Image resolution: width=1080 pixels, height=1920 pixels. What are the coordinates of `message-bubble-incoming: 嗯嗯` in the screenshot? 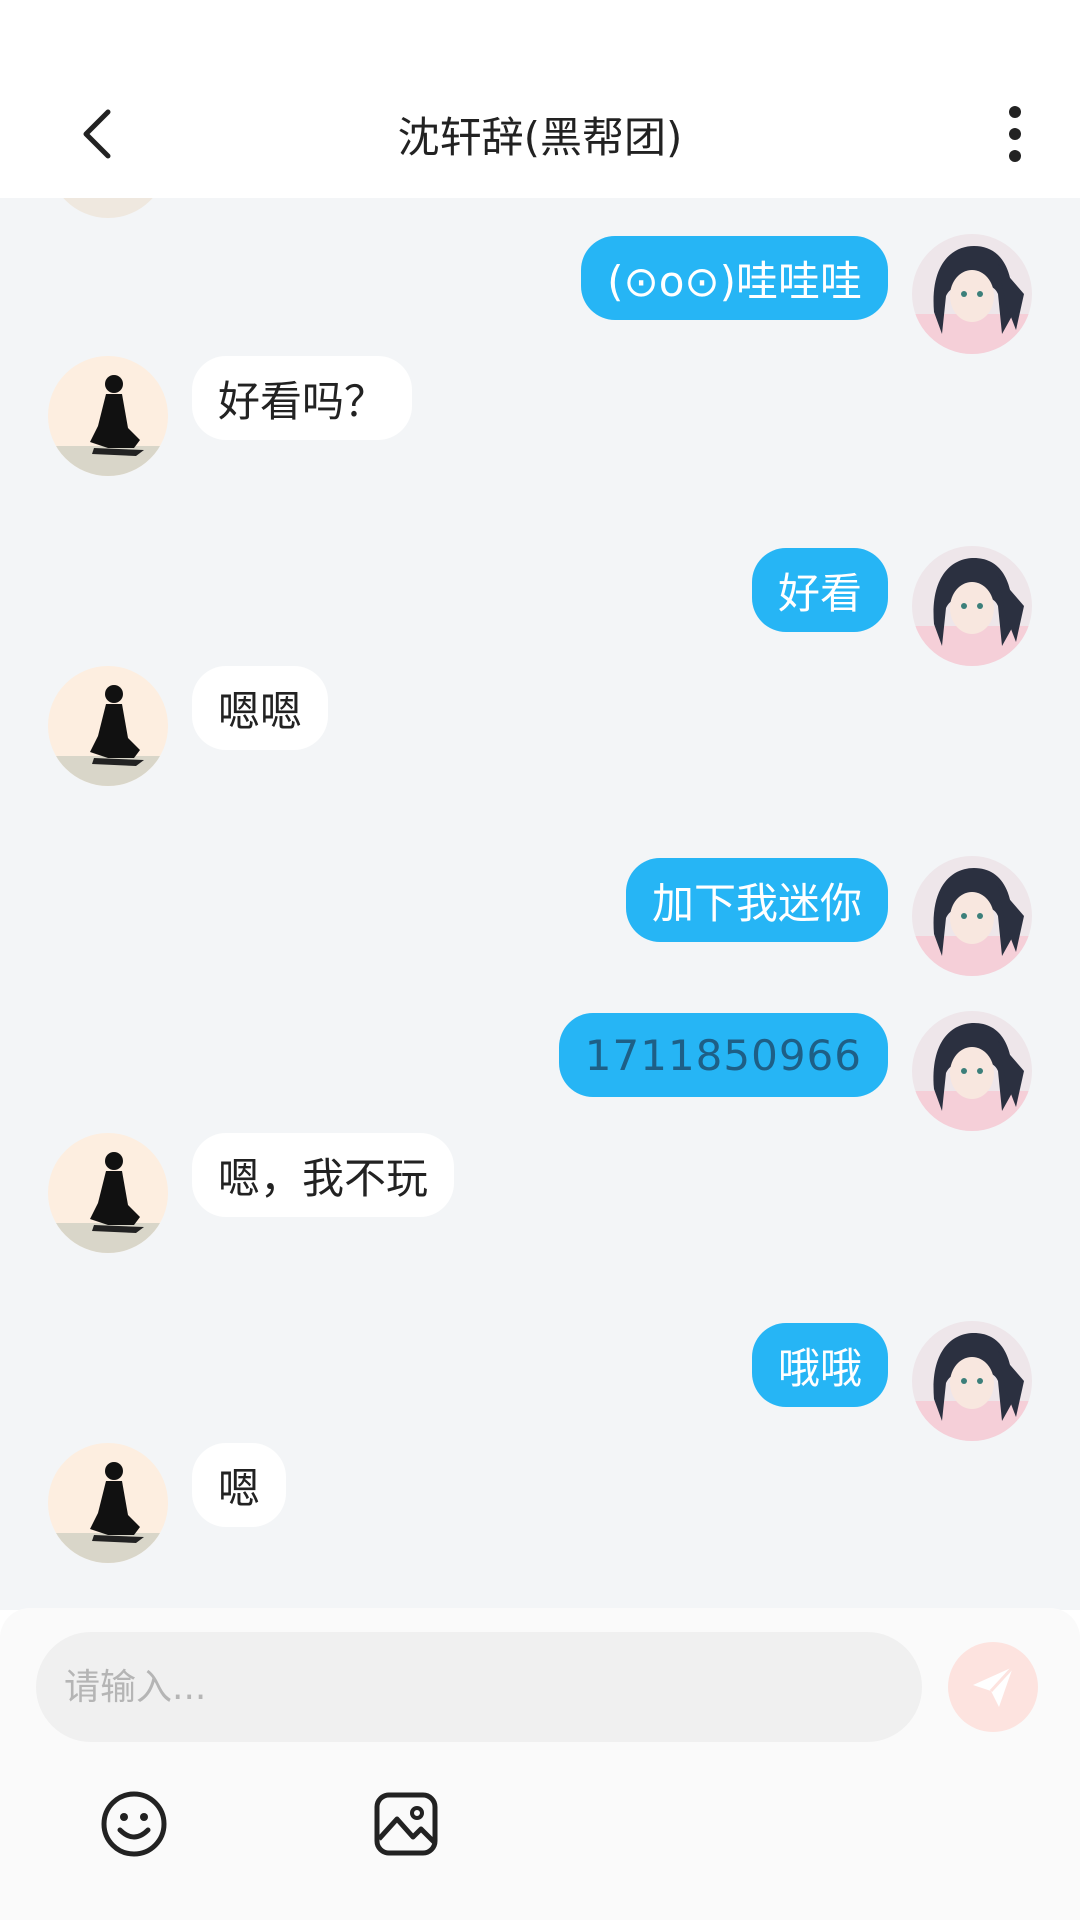 It's located at (260, 708).